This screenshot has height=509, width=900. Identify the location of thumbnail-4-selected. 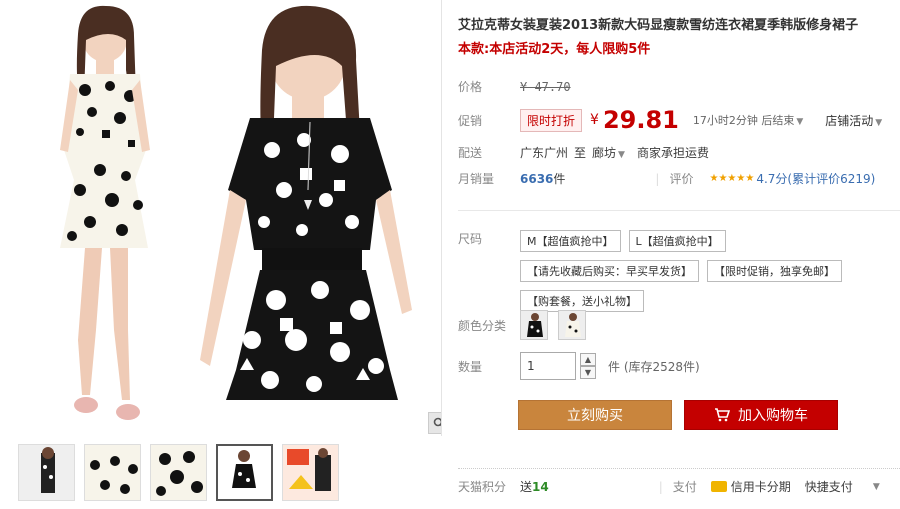
(244, 472).